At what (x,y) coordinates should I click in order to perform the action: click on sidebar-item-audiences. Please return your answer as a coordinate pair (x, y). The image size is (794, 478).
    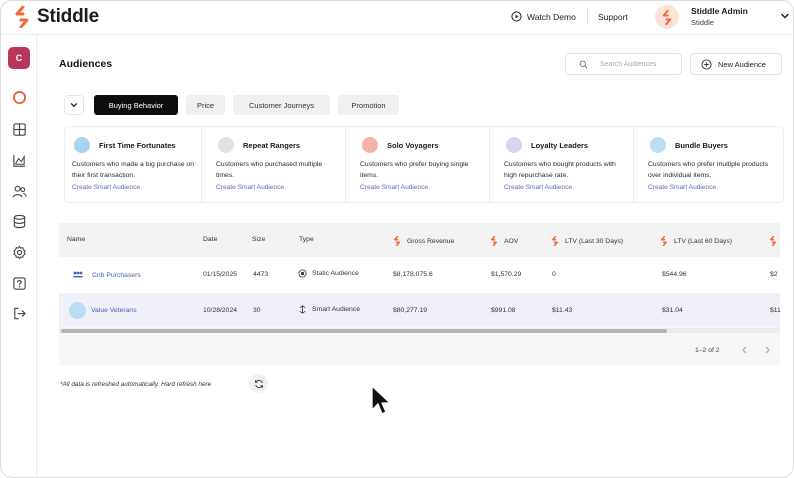
    Looking at the image, I should click on (19, 191).